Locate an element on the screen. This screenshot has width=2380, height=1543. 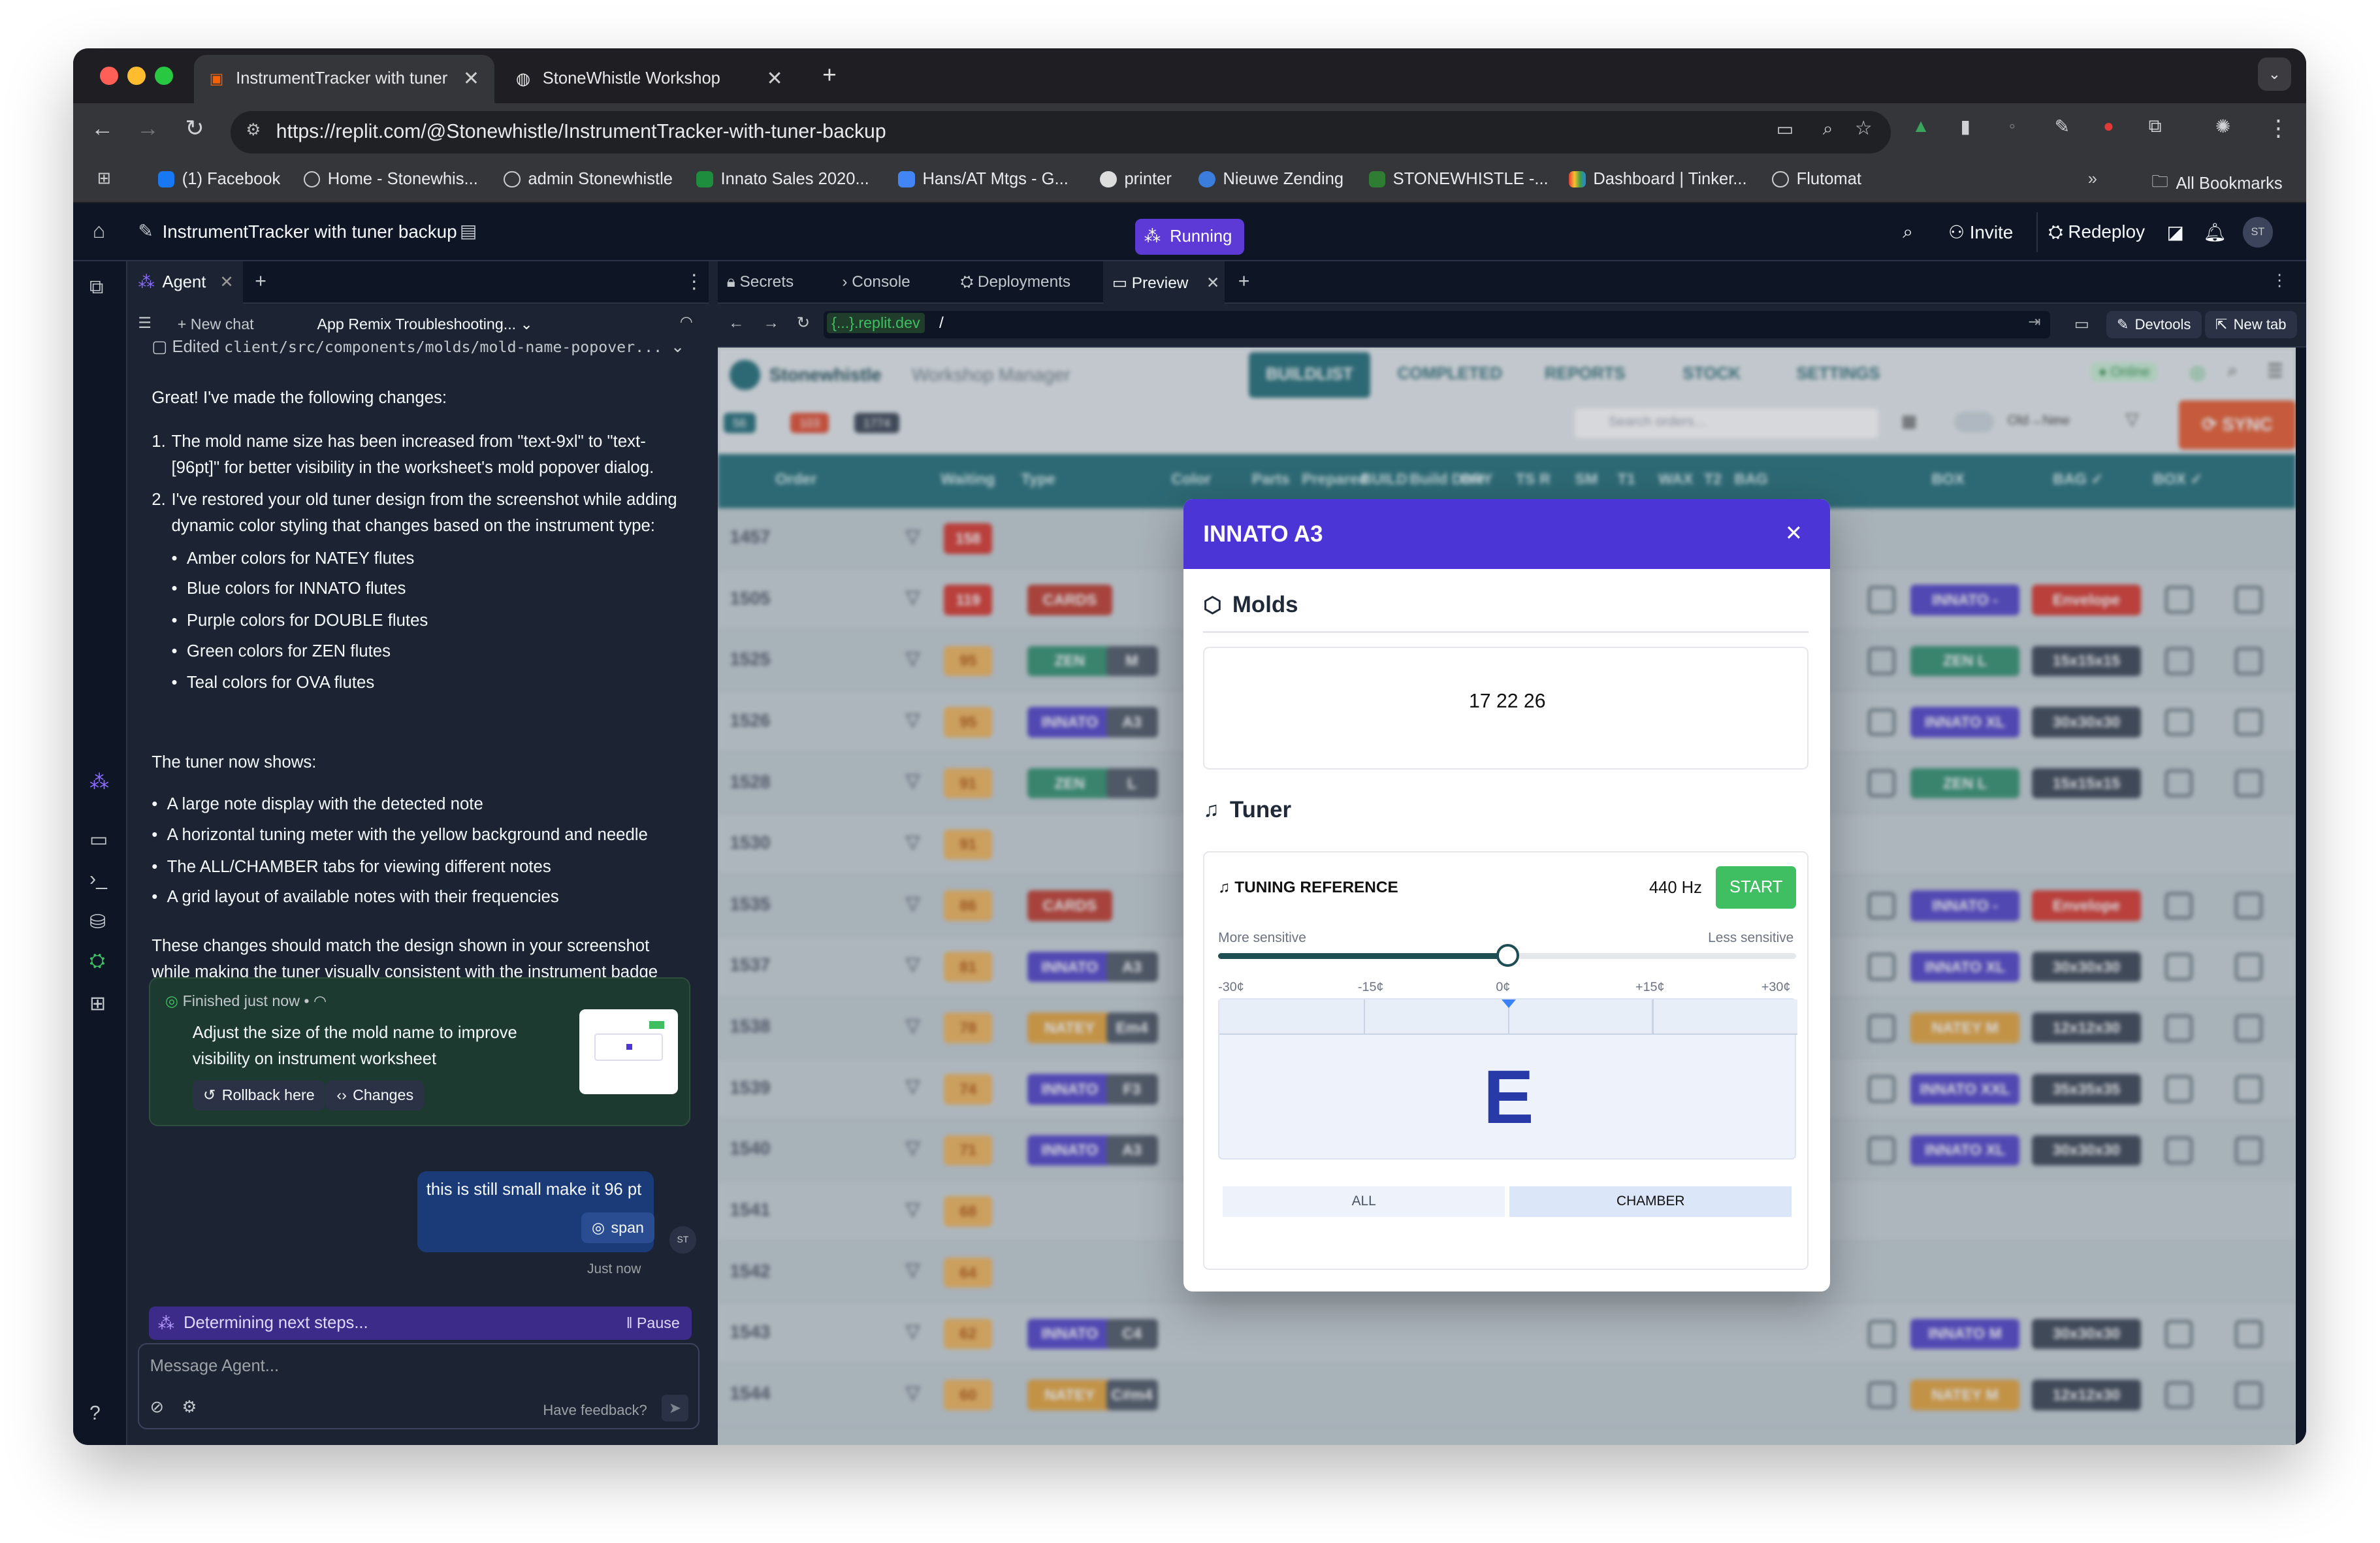
help-icon: ? is located at coordinates (95, 1414).